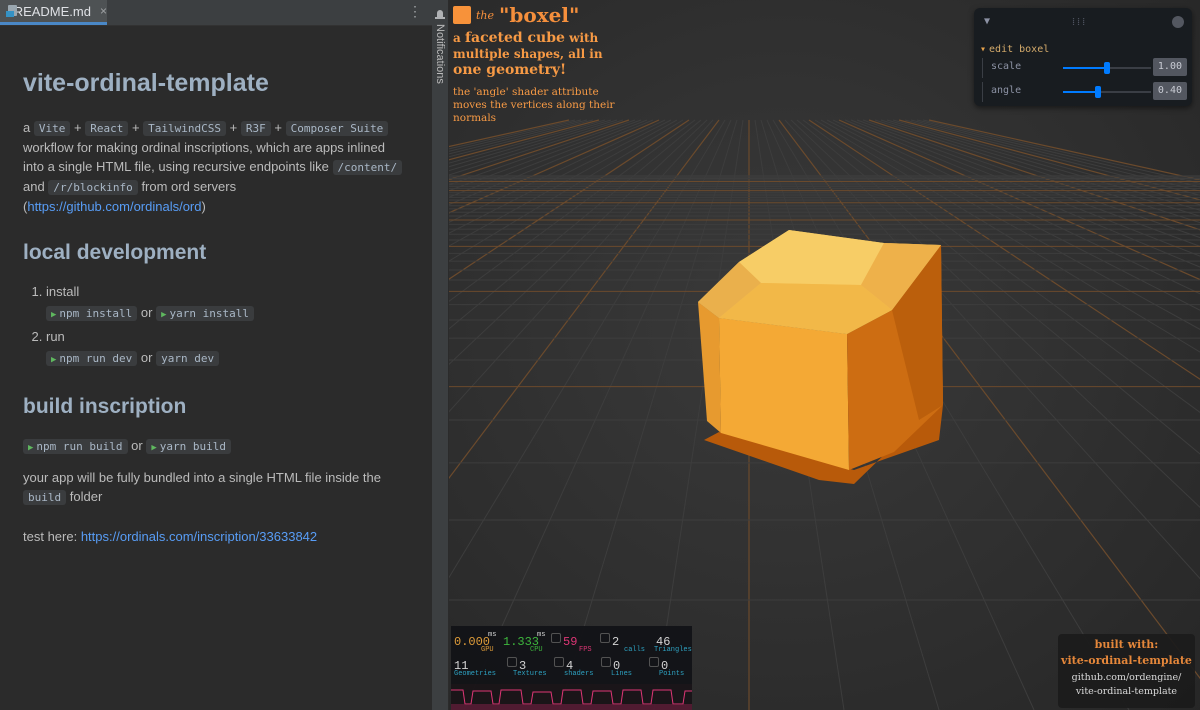  I want to click on angle-value-input: 0.40, so click(1170, 91).